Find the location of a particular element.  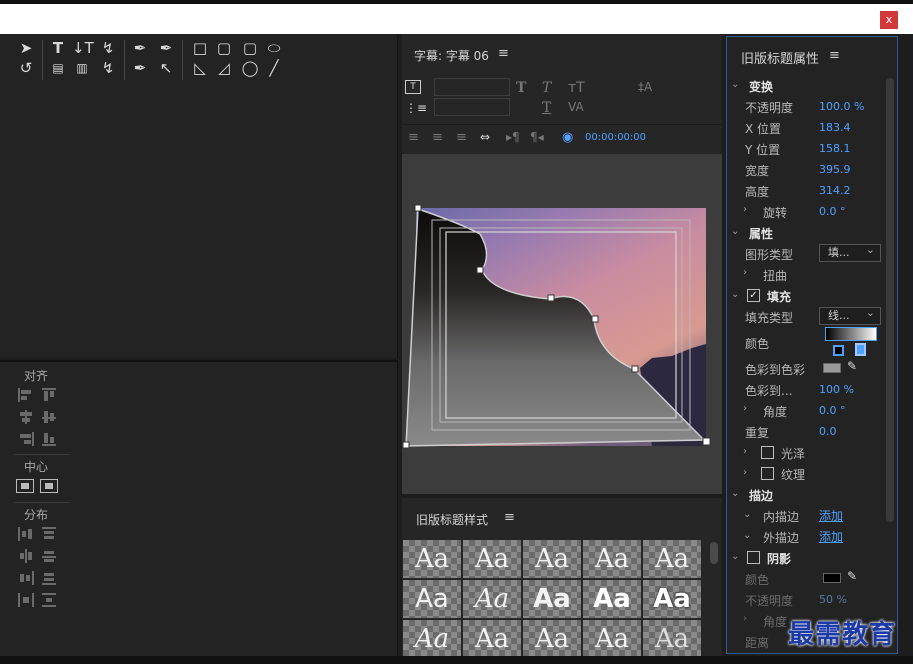

show-background-video-icon: ◉ is located at coordinates (567, 137).